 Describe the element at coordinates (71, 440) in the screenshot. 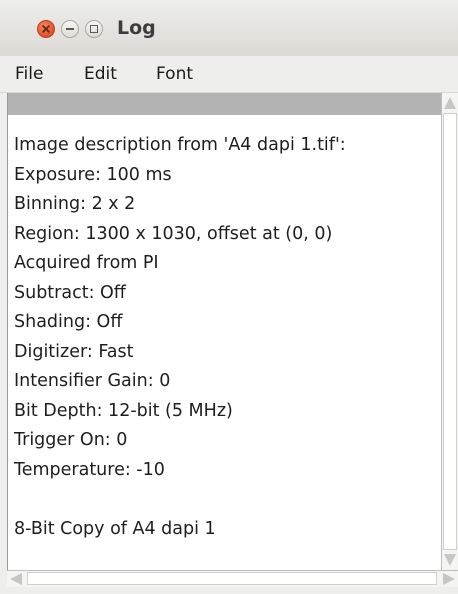

I see `log-line: Trigger On: 0` at that location.